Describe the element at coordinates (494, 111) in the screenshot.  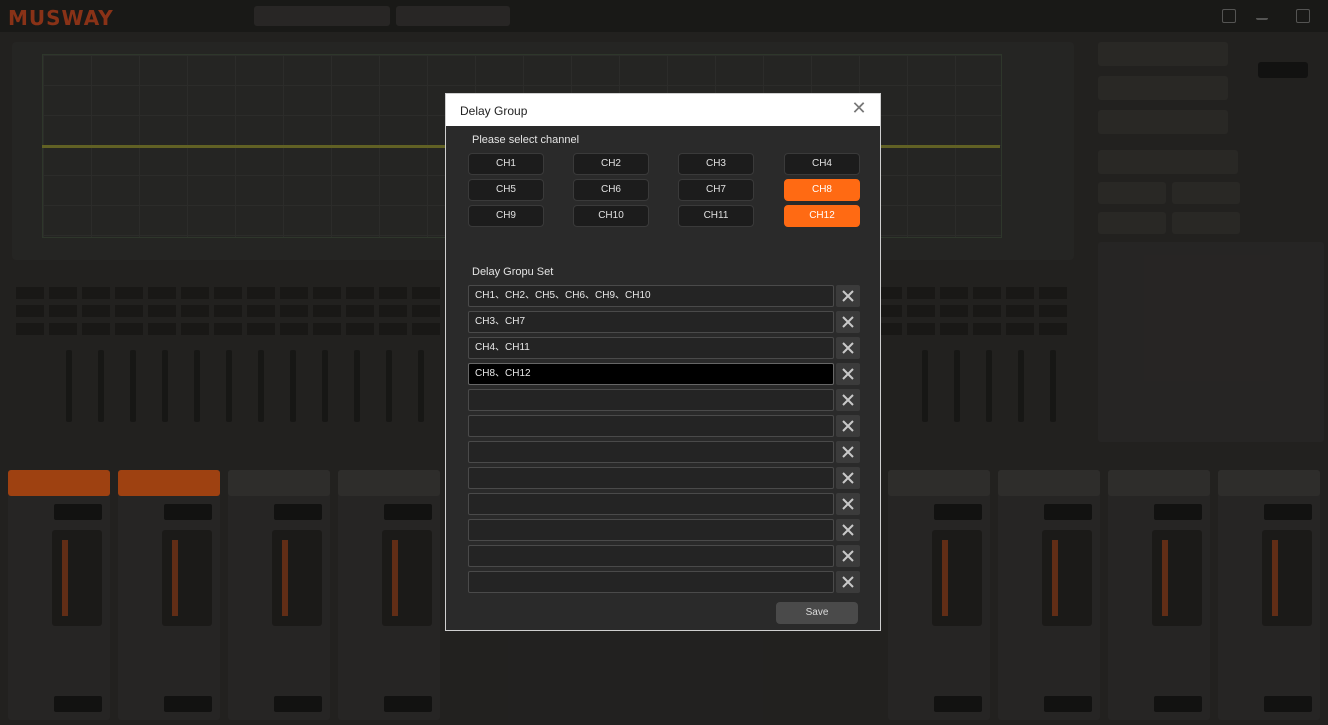
I see `dialog-title: Delay Group` at that location.